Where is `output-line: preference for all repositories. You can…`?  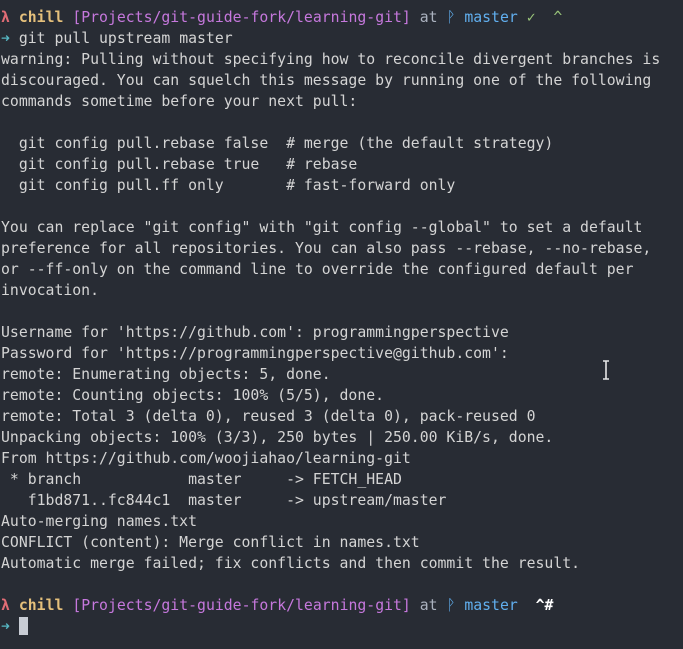 output-line: preference for all repositories. You can… is located at coordinates (326, 248).